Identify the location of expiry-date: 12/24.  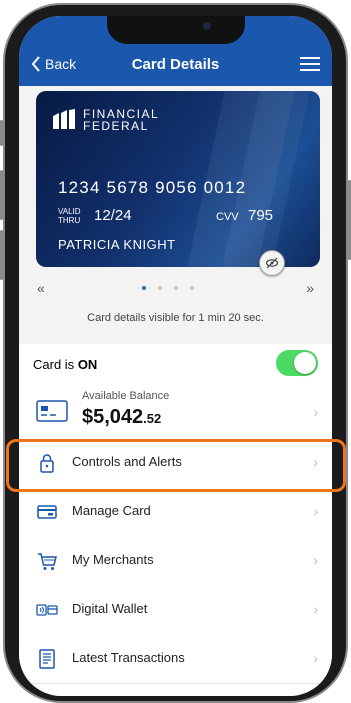
(113, 215).